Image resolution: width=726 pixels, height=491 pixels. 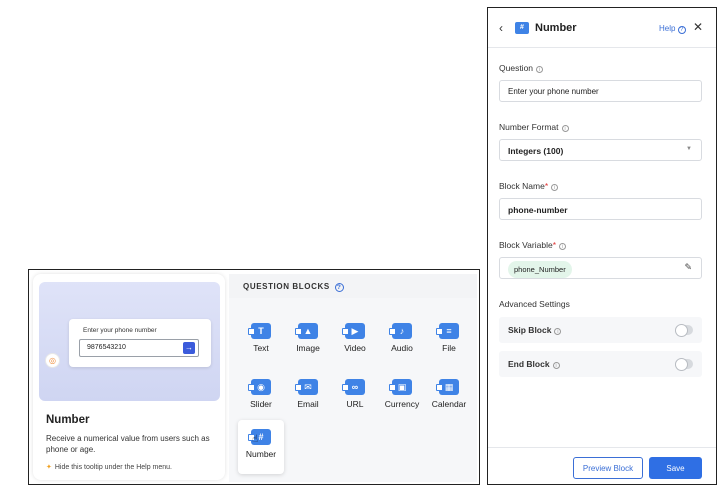 I want to click on block-label: Audio, so click(x=402, y=348).